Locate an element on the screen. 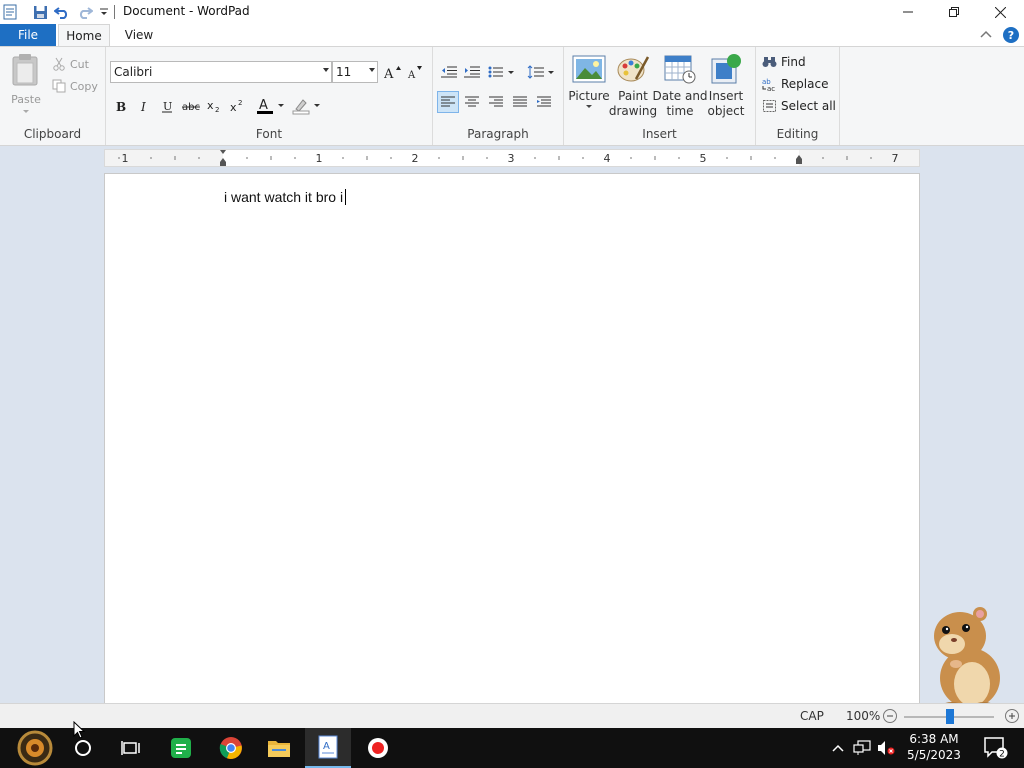 This screenshot has width=1024, height=768. start-orb-icon is located at coordinates (35, 748).